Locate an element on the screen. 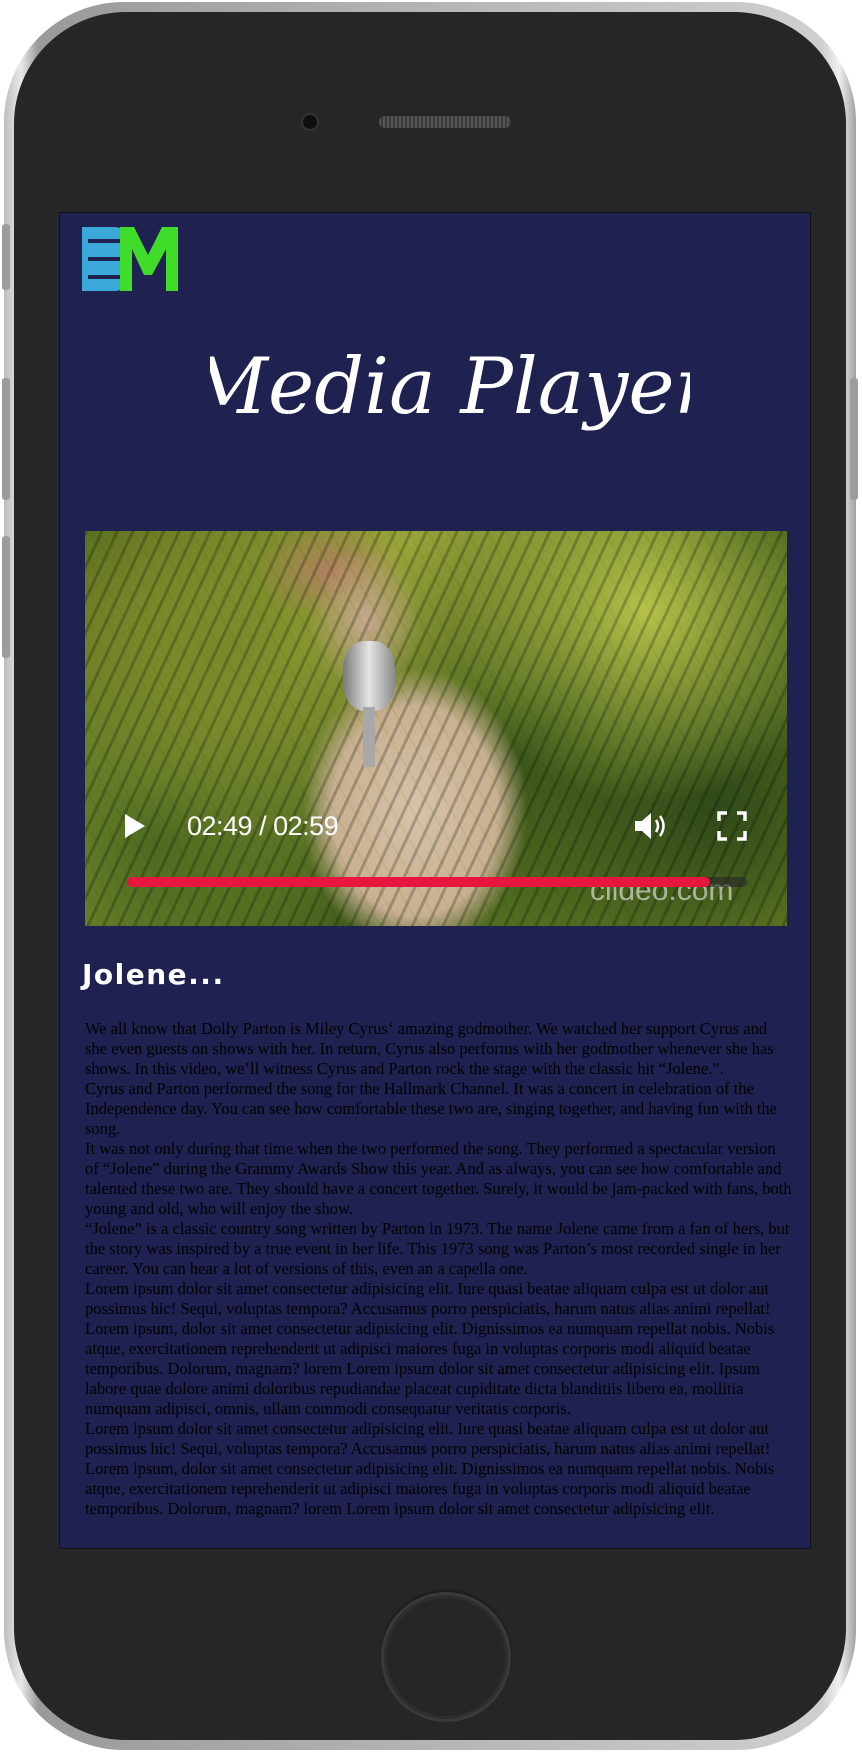 The height and width of the screenshot is (1754, 862). volume-down-side-button is located at coordinates (6, 597).